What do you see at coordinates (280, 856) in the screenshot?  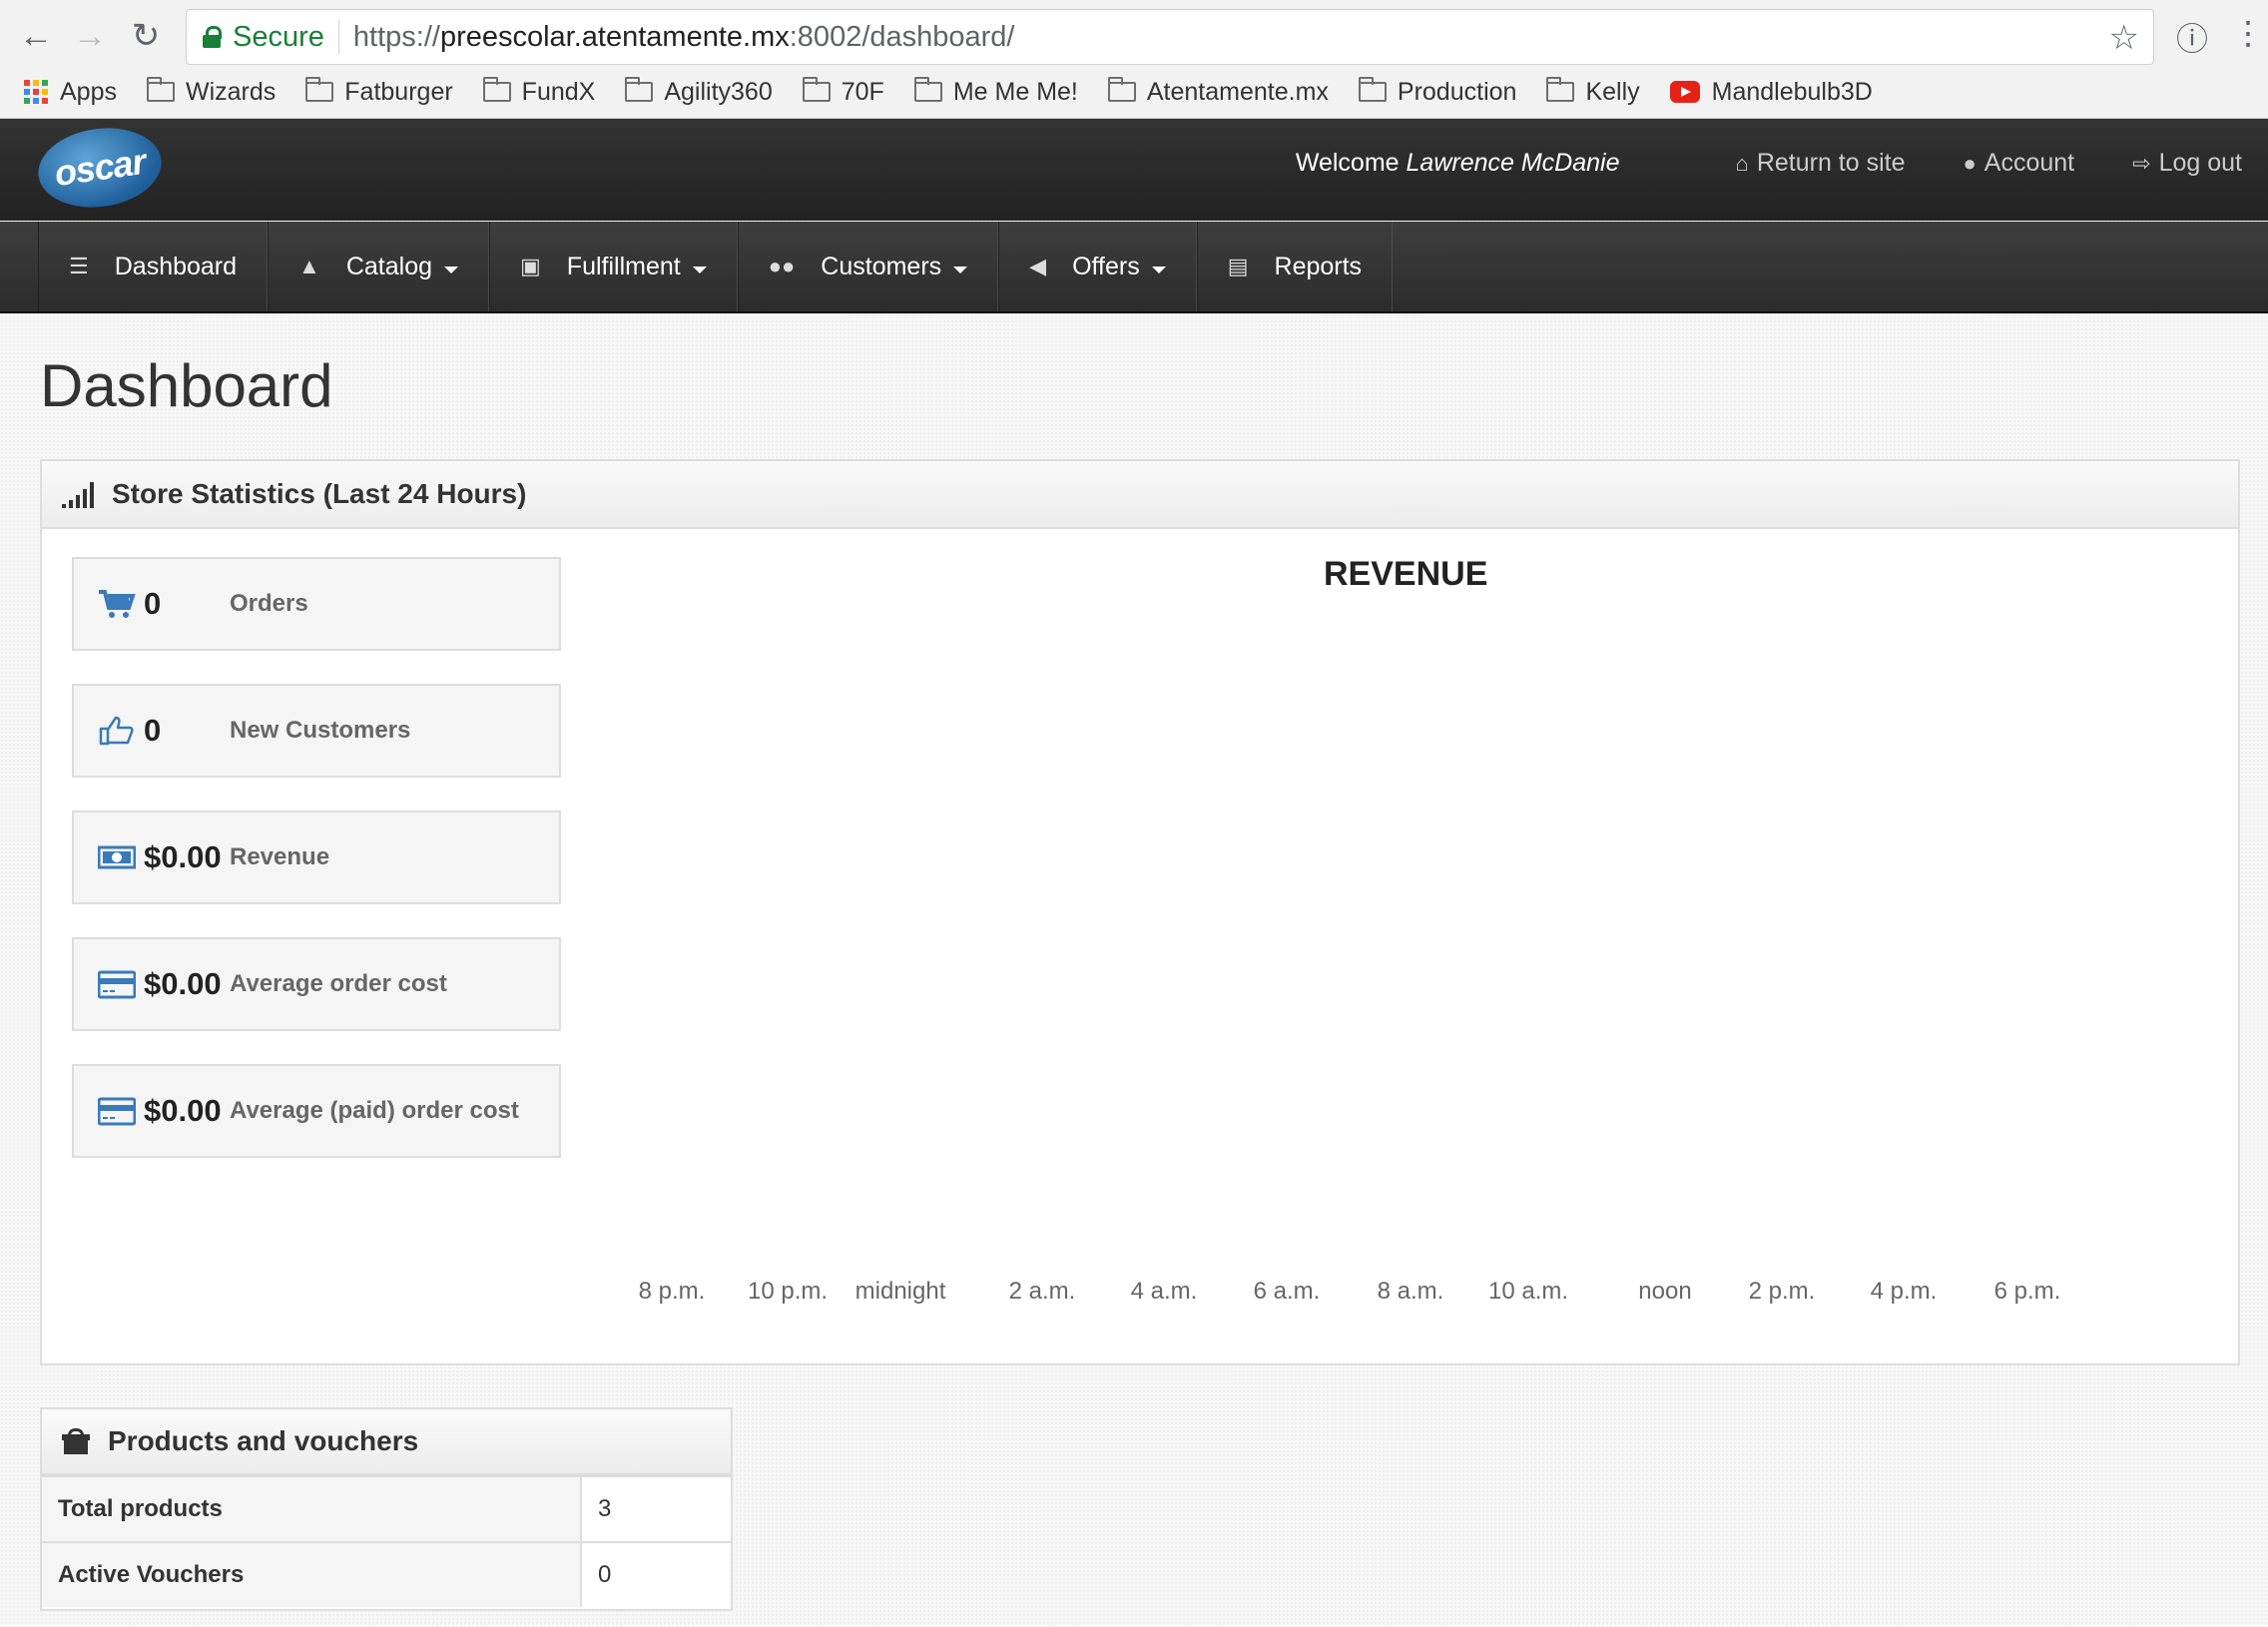 I see `revenue-label: Revenue` at bounding box center [280, 856].